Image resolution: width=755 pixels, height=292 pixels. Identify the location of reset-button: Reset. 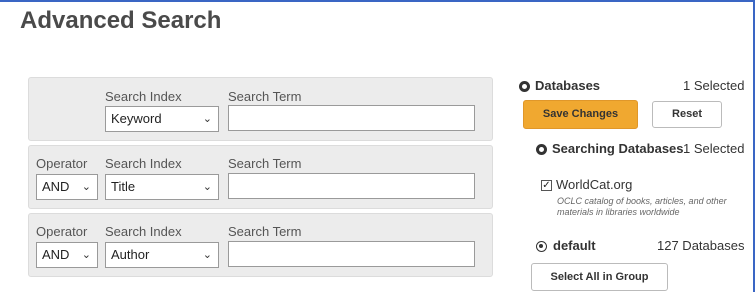
(687, 114).